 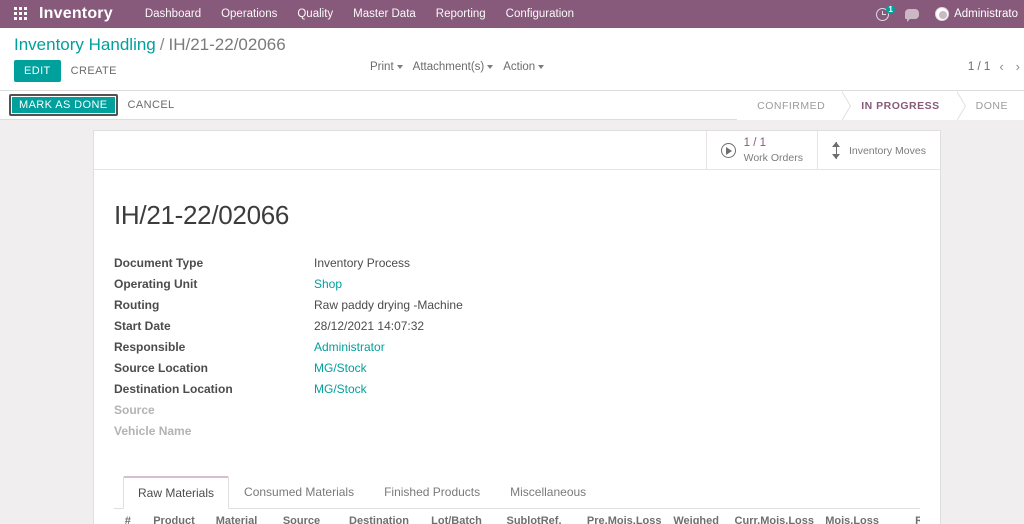 I want to click on play-circle-icon, so click(x=728, y=150).